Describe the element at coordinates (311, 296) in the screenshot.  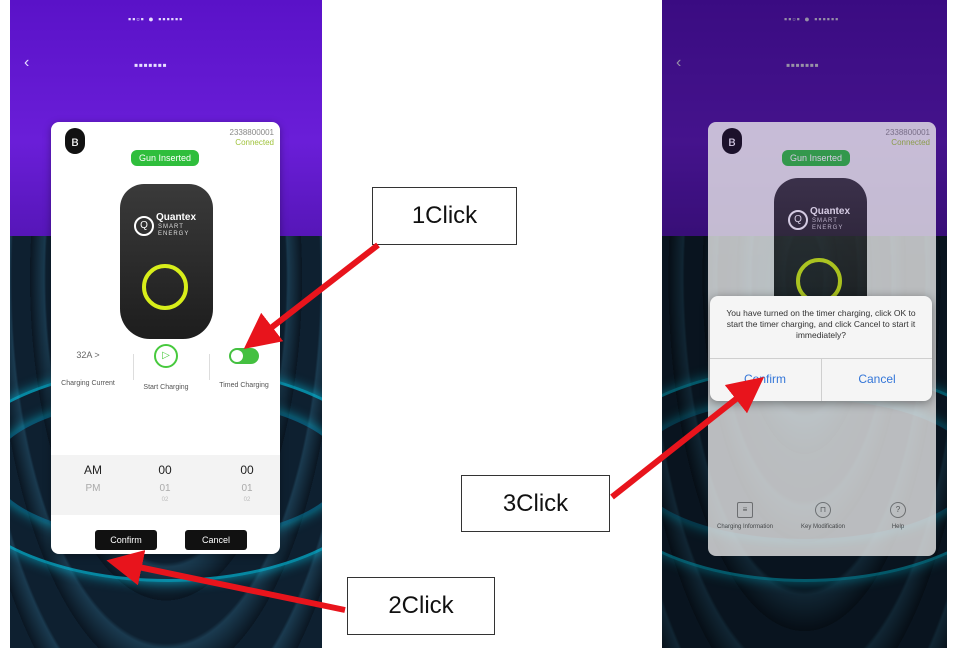
I see `arrow-step1` at that location.